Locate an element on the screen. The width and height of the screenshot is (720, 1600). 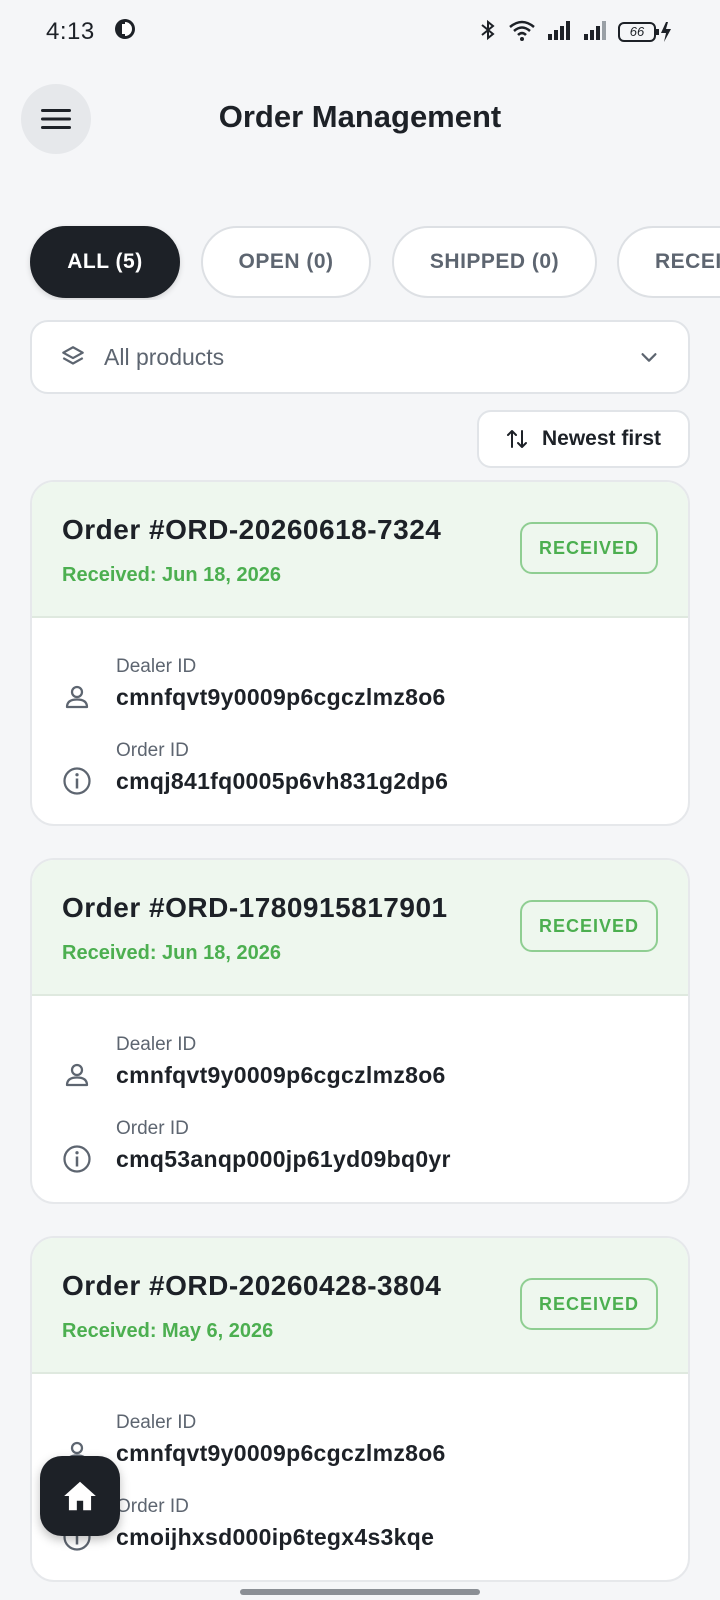
order-id-value: cmoijhxsd000ip6tegx4s3kqe is located at coordinates (275, 1537).